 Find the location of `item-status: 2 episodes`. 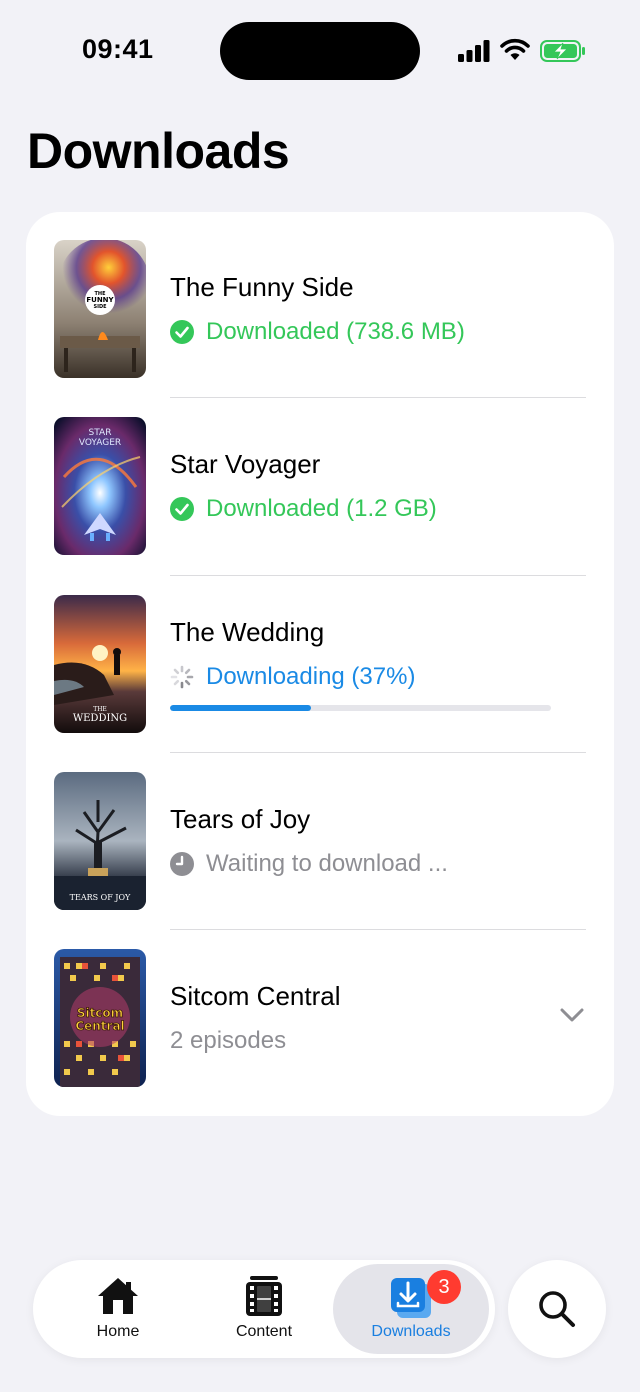

item-status: 2 episodes is located at coordinates (228, 1041).